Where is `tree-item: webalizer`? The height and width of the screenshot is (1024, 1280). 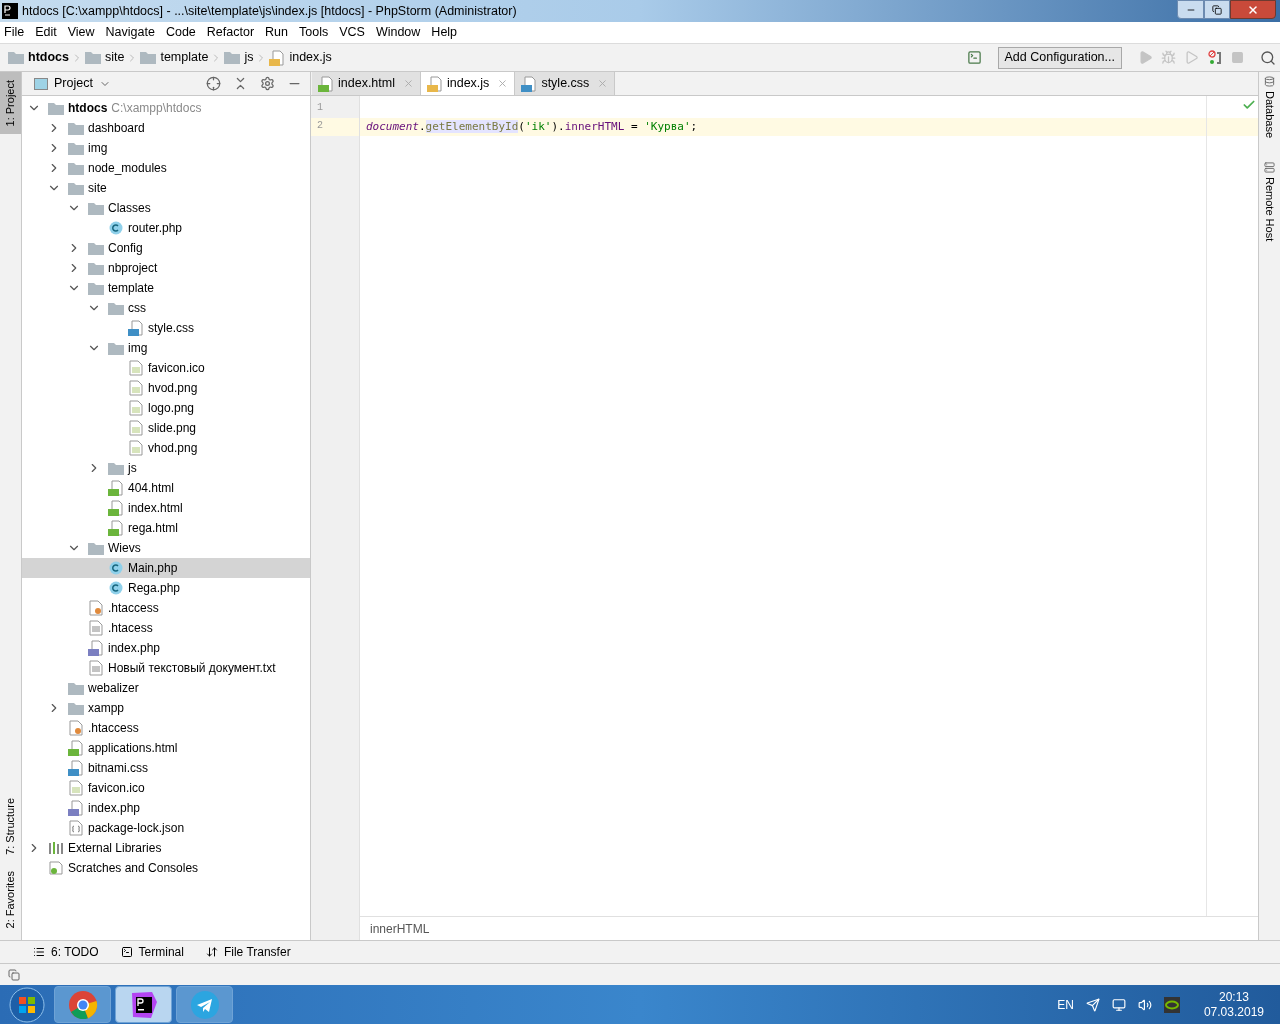
tree-item: webalizer is located at coordinates (166, 688).